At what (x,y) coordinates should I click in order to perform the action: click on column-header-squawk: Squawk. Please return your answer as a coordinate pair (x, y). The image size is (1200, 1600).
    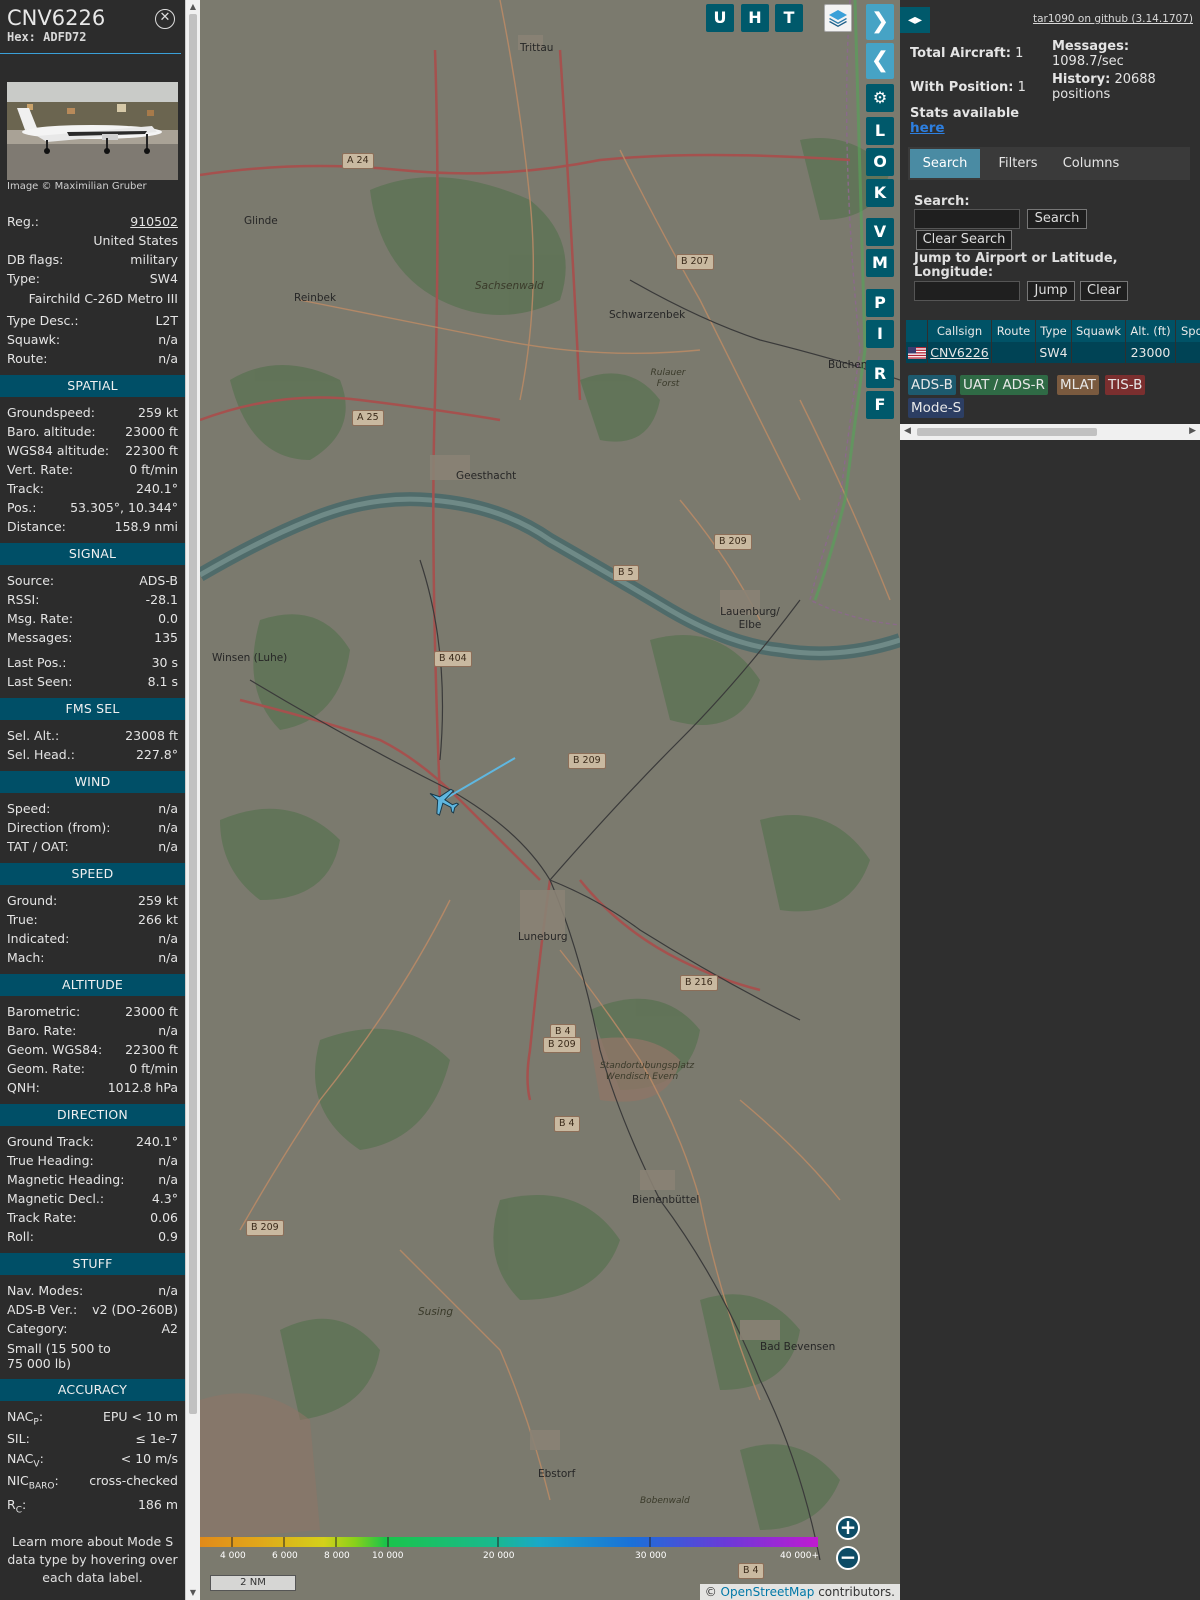
    Looking at the image, I should click on (1099, 331).